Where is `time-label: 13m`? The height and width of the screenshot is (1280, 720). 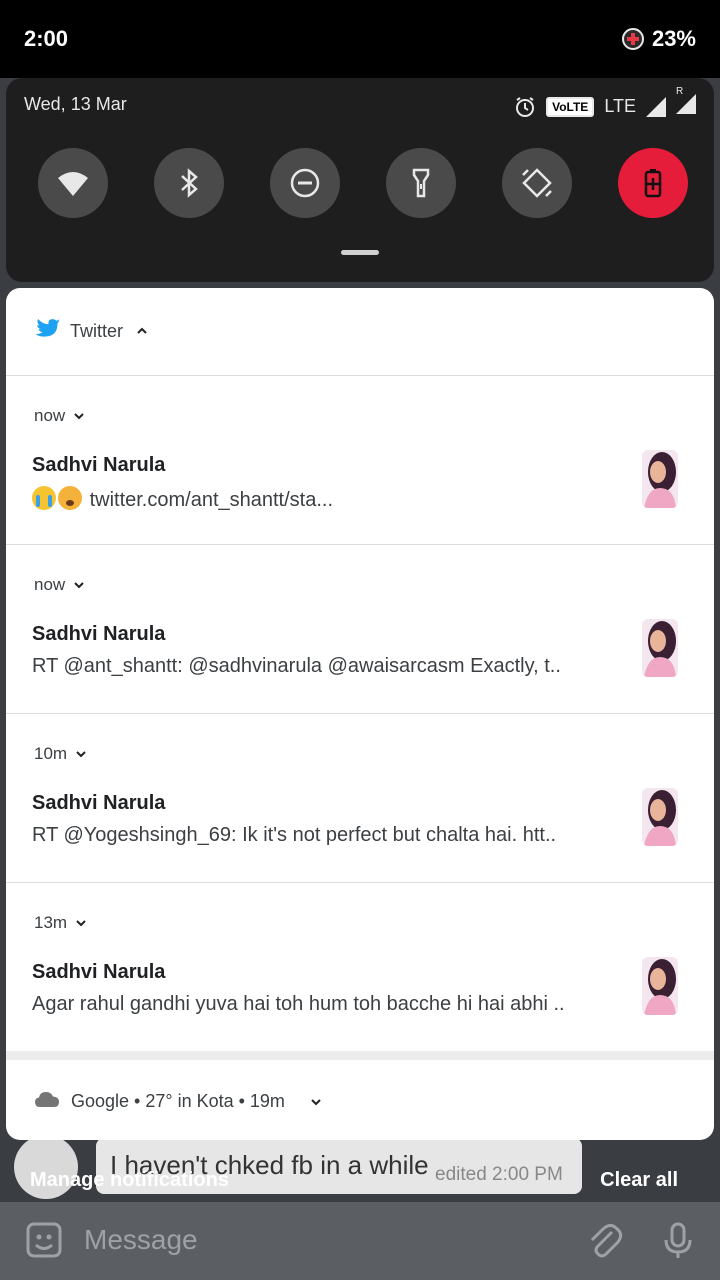
time-label: 13m is located at coordinates (51, 922).